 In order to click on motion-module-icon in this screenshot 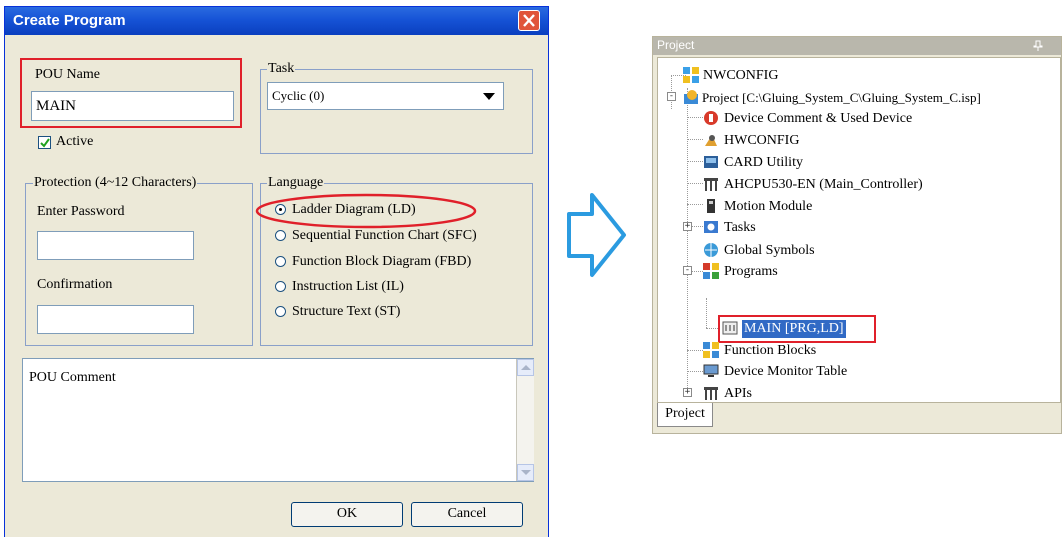, I will do `click(711, 206)`.